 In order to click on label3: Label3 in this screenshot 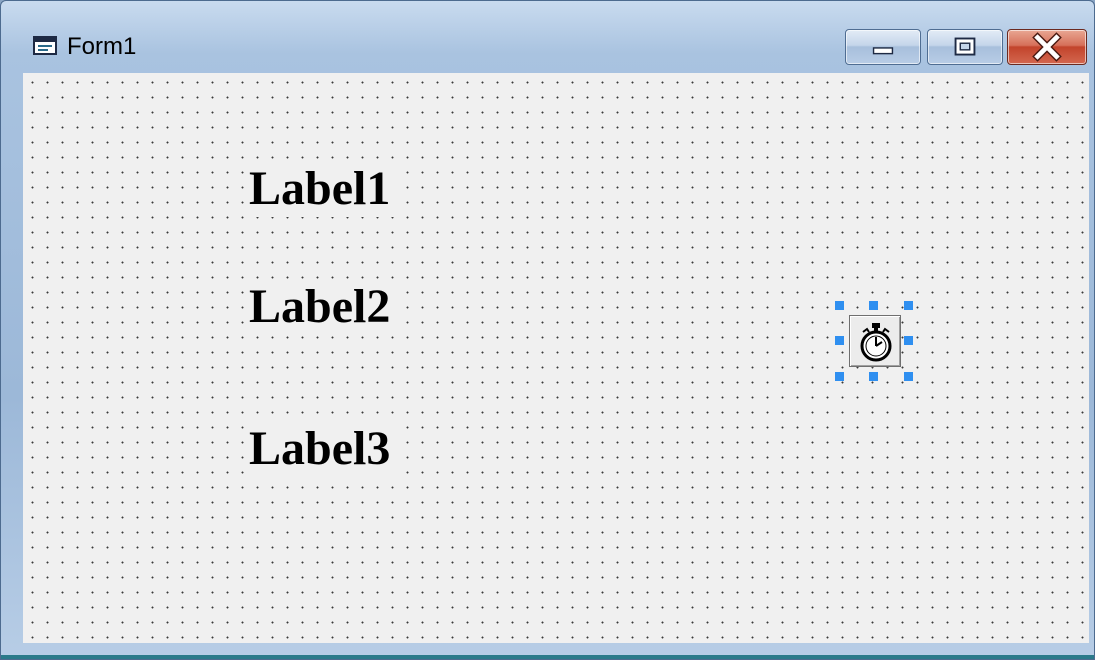, I will do `click(320, 449)`.